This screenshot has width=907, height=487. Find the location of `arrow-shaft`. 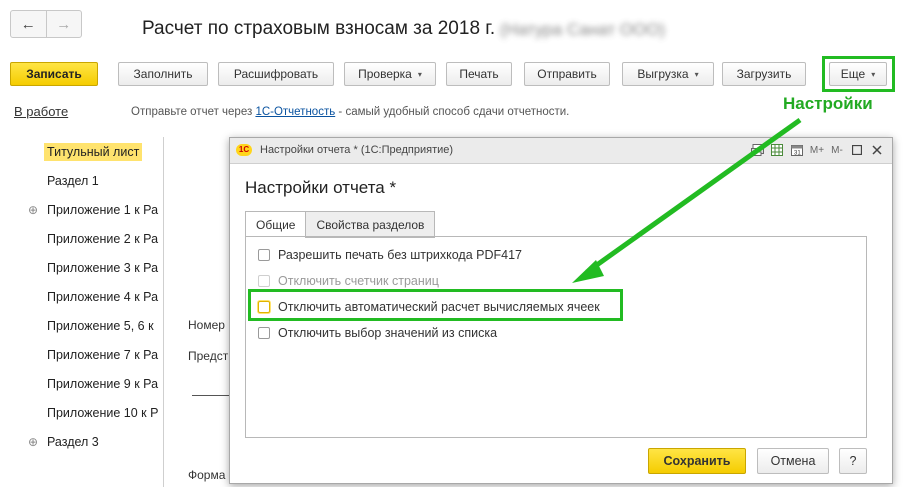

arrow-shaft is located at coordinates (693, 196).